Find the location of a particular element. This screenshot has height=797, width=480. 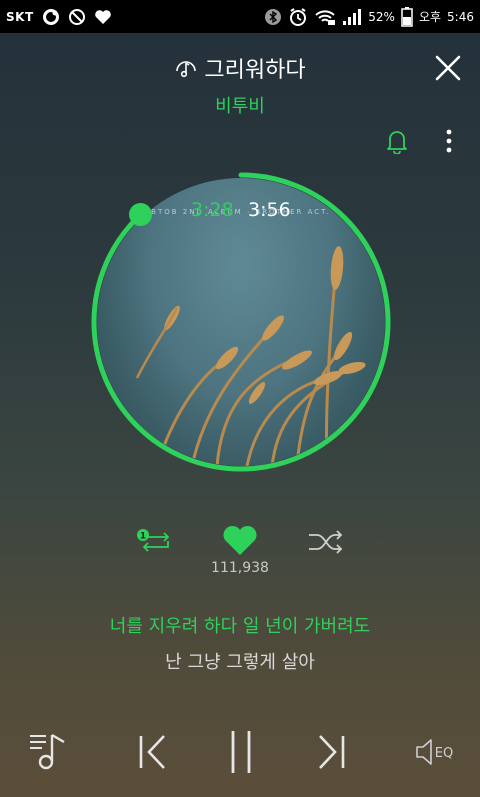

pause-icon is located at coordinates (241, 752).